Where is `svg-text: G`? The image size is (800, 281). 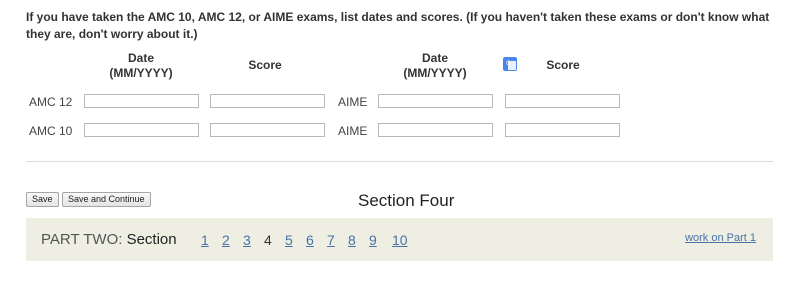 svg-text: G is located at coordinates (508, 63).